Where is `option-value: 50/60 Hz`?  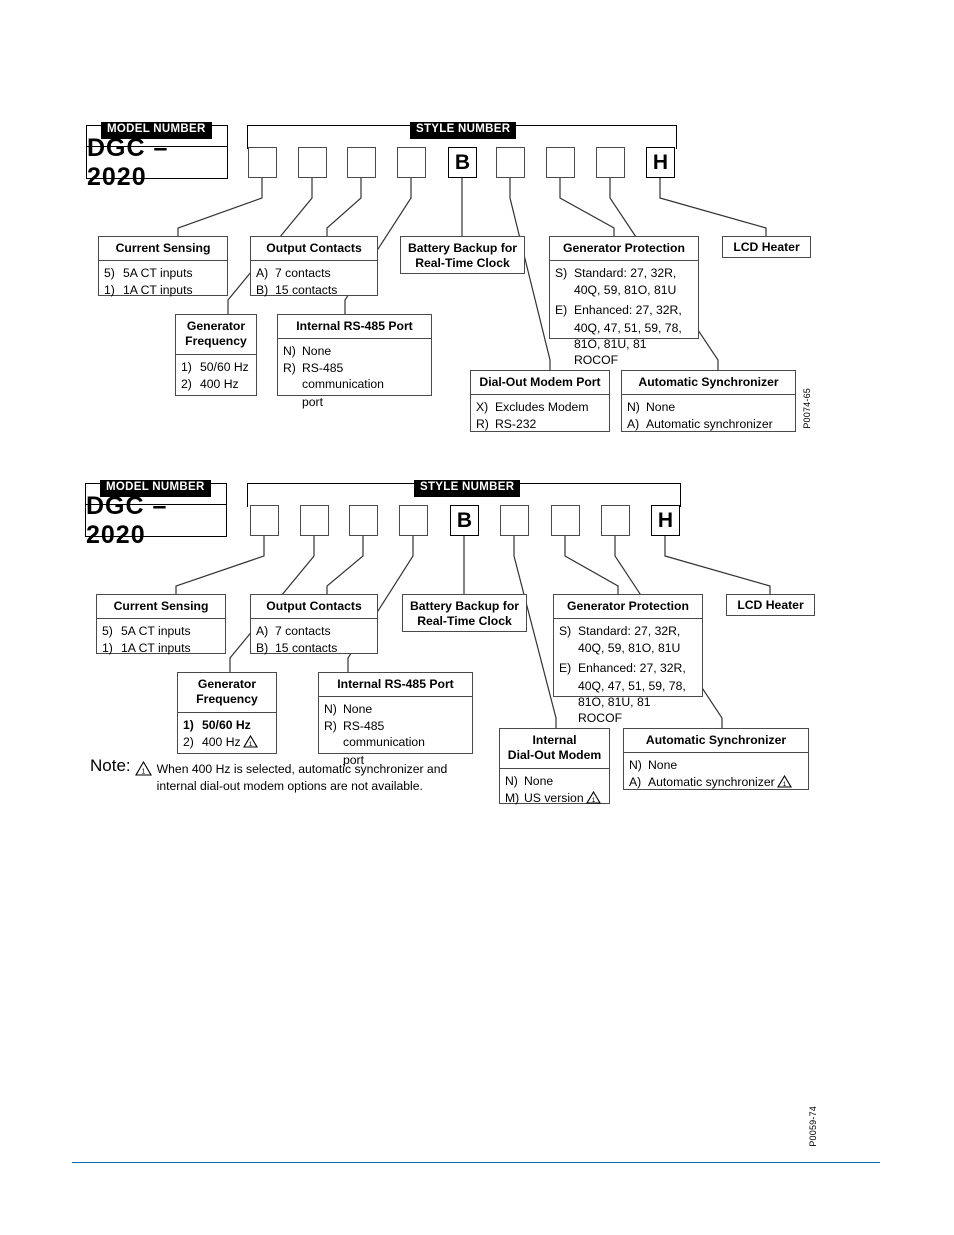 option-value: 50/60 Hz is located at coordinates (226, 724).